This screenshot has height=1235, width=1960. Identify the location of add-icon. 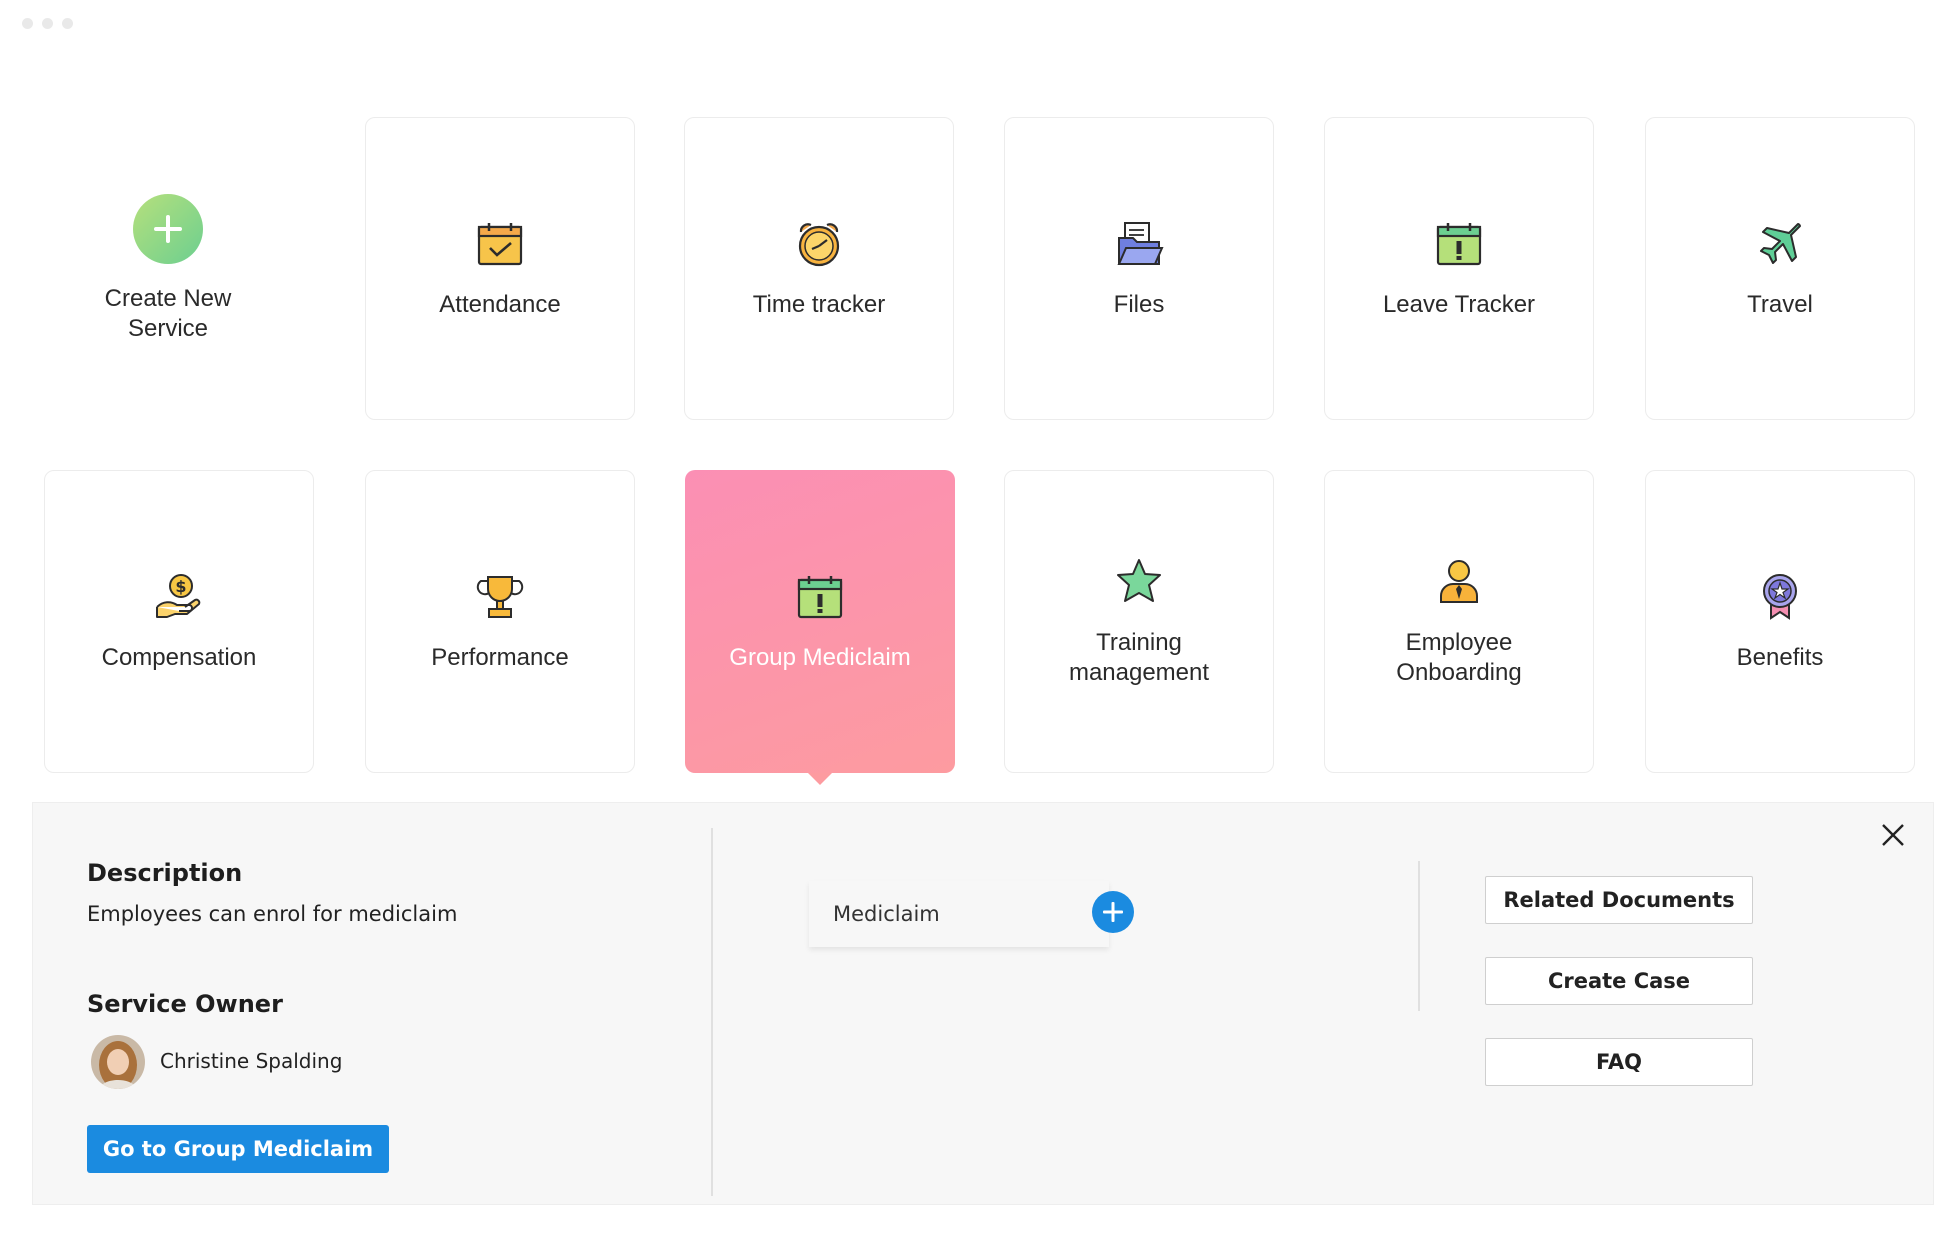
(168, 228).